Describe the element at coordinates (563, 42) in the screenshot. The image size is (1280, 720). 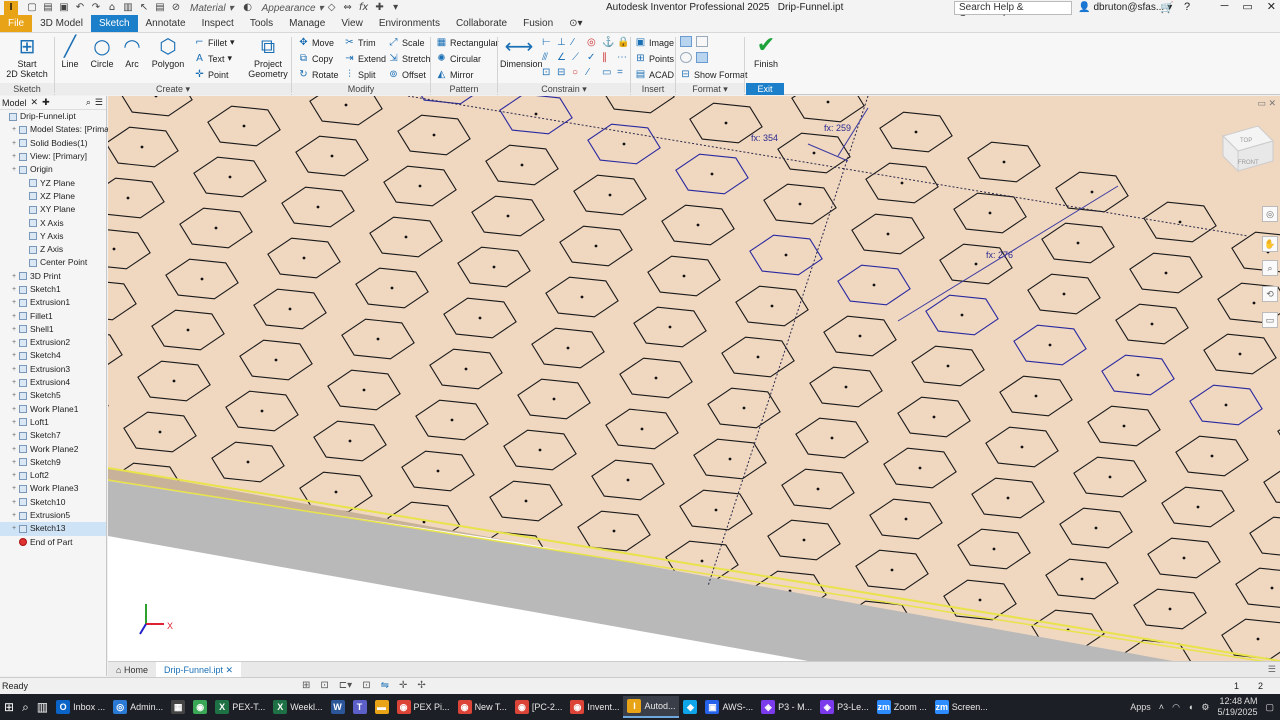
I see `perpendicular-icon: ⊥` at that location.